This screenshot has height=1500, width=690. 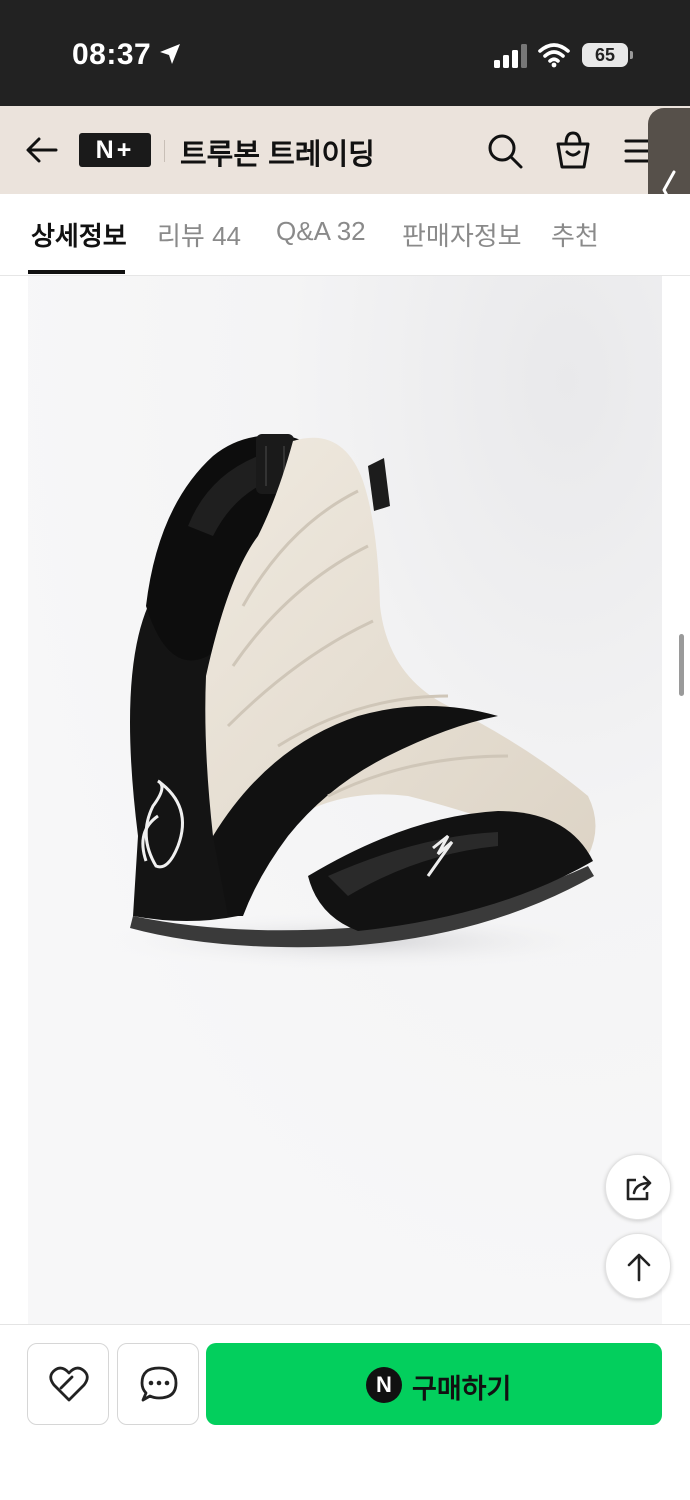 I want to click on top-header: N+ 트루본 트레이딩, so click(x=345, y=150).